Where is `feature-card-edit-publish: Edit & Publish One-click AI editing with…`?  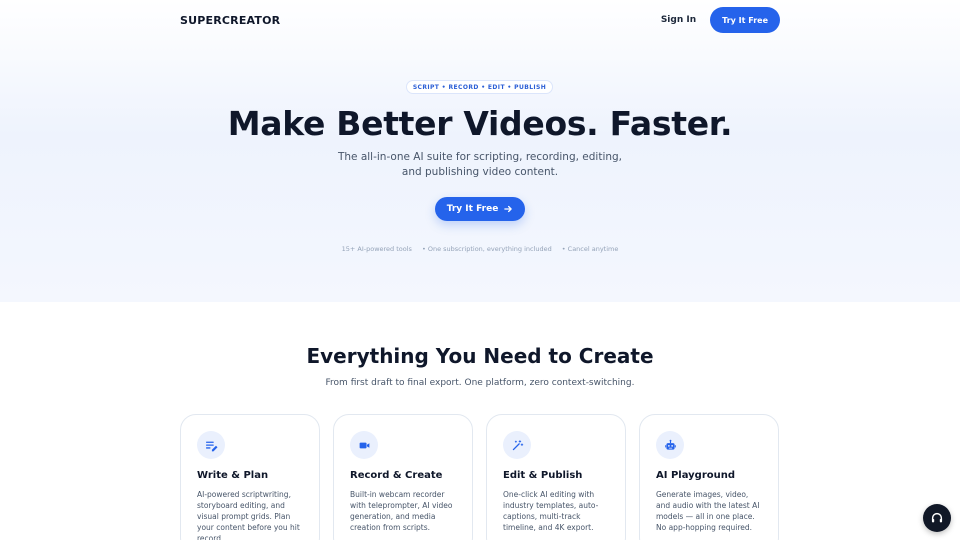 feature-card-edit-publish: Edit & Publish One-click AI editing with… is located at coordinates (556, 477).